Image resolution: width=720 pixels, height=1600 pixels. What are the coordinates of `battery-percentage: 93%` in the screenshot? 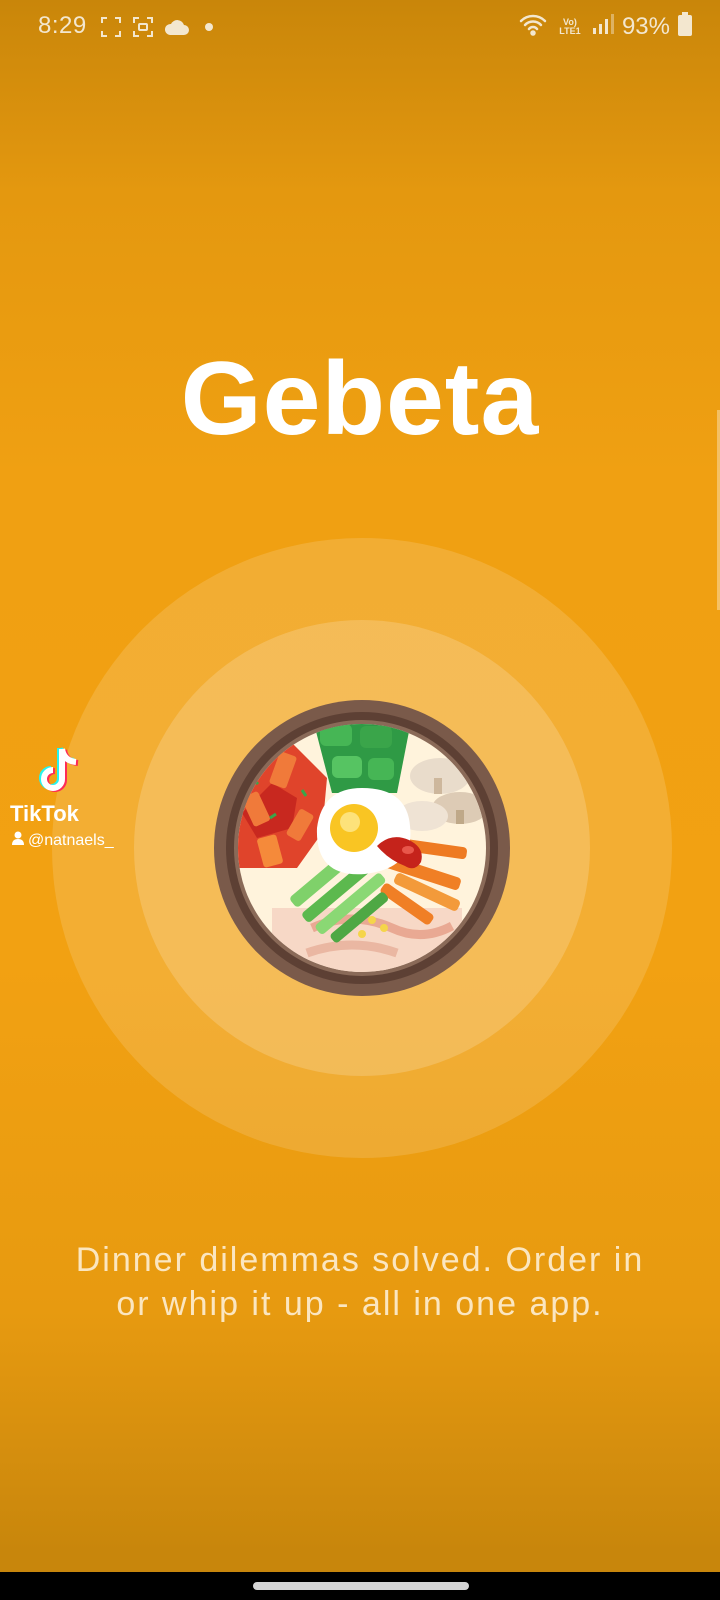 It's located at (645, 26).